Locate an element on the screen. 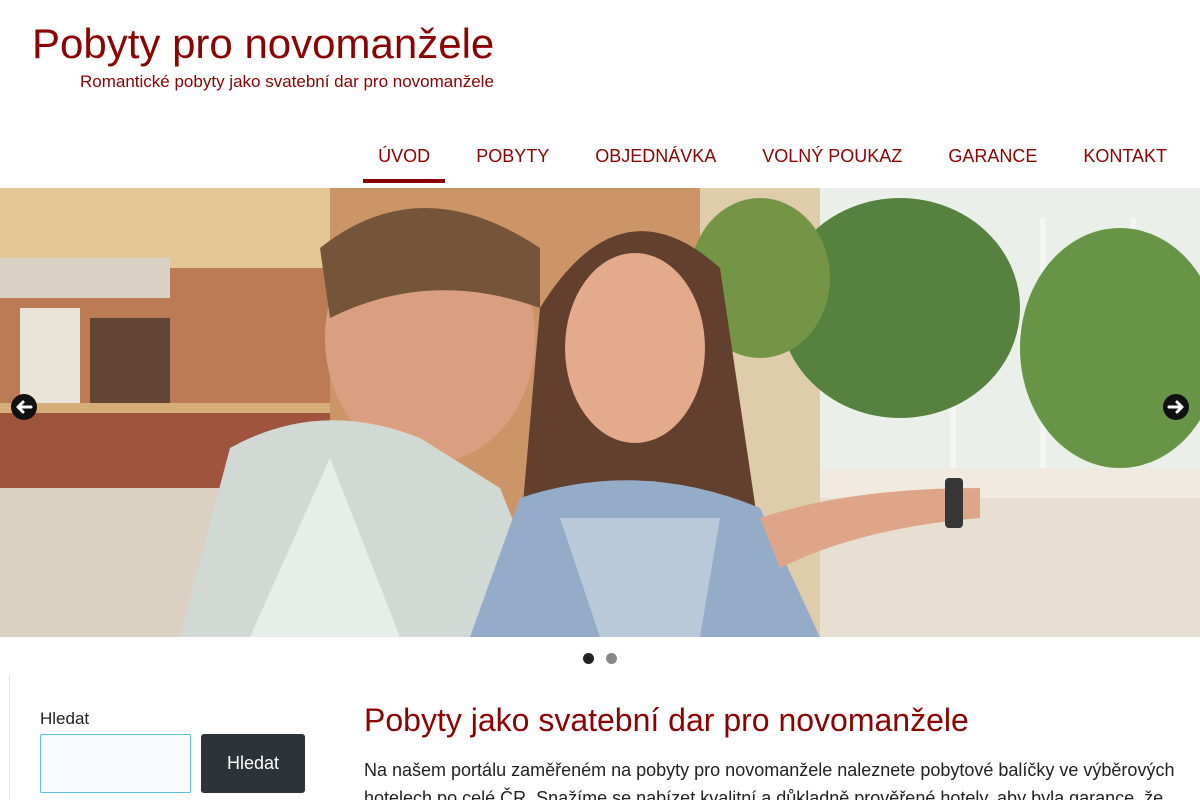 Image resolution: width=1200 pixels, height=800 pixels. site-title: Pobyty pro novomanžele is located at coordinates (263, 44).